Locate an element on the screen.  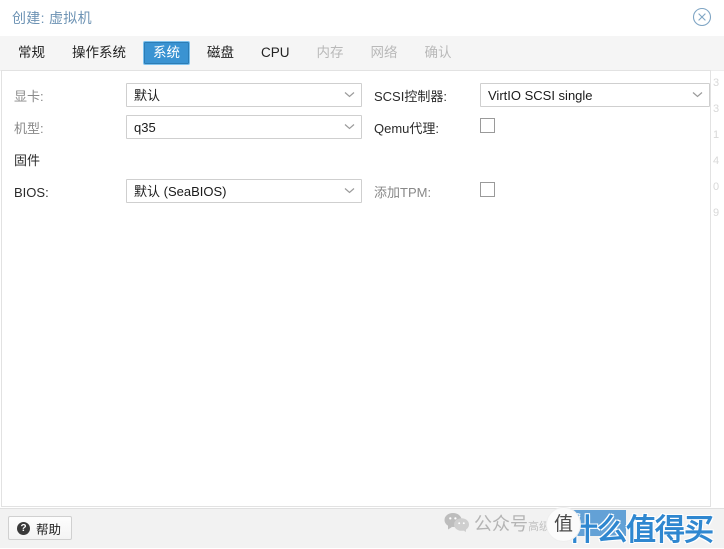
field-row-machine: 机型: q35 is located at coordinates (188, 129).